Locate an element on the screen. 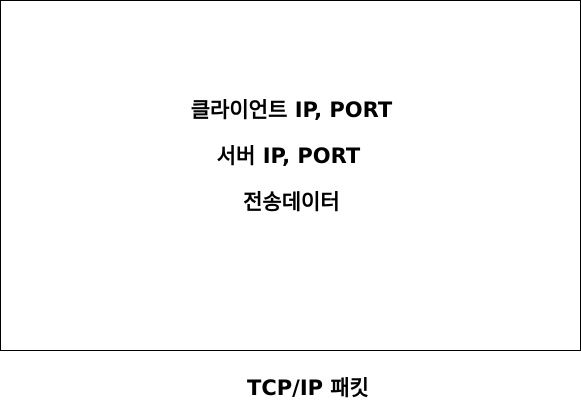 This screenshot has width=581, height=411. transfer-data-label: 전송데이터 is located at coordinates (291, 202).